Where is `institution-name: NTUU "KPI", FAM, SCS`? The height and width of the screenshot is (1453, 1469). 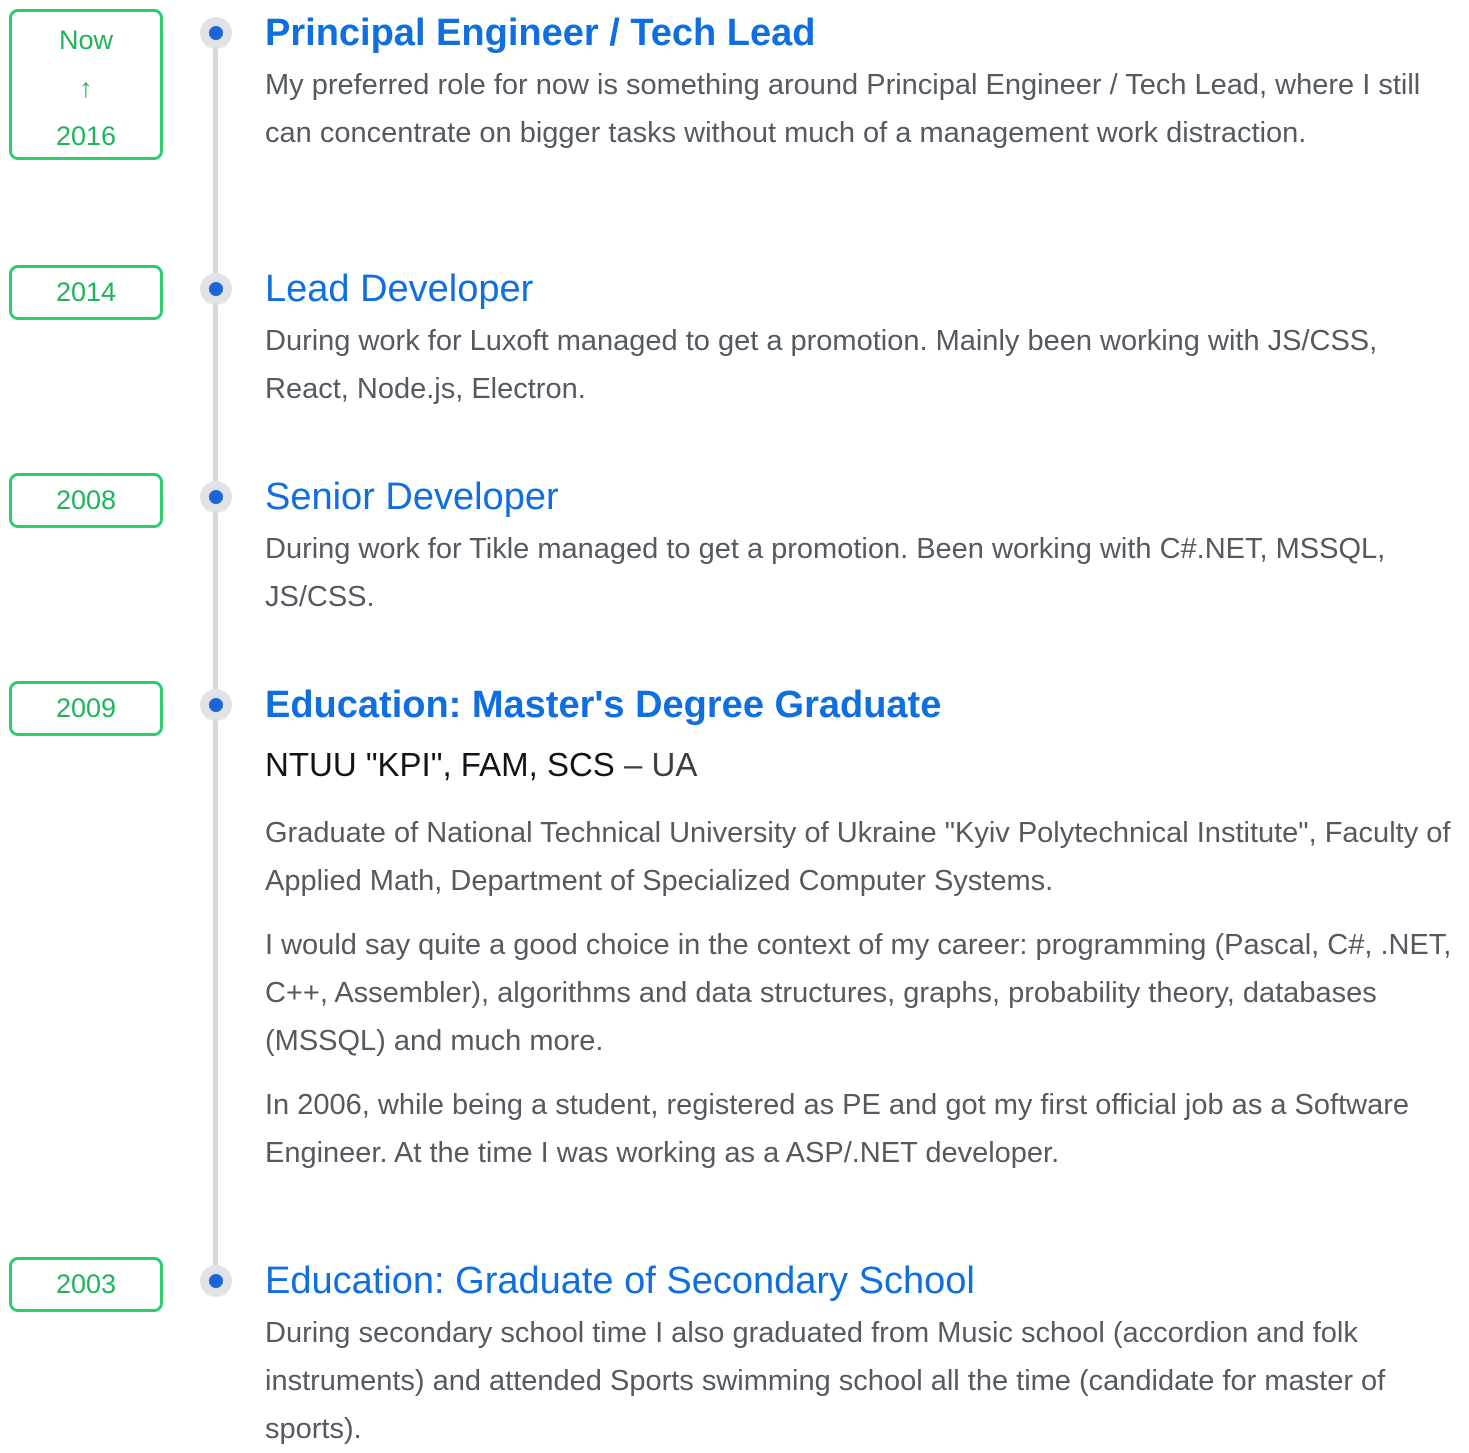 institution-name: NTUU "KPI", FAM, SCS is located at coordinates (440, 764).